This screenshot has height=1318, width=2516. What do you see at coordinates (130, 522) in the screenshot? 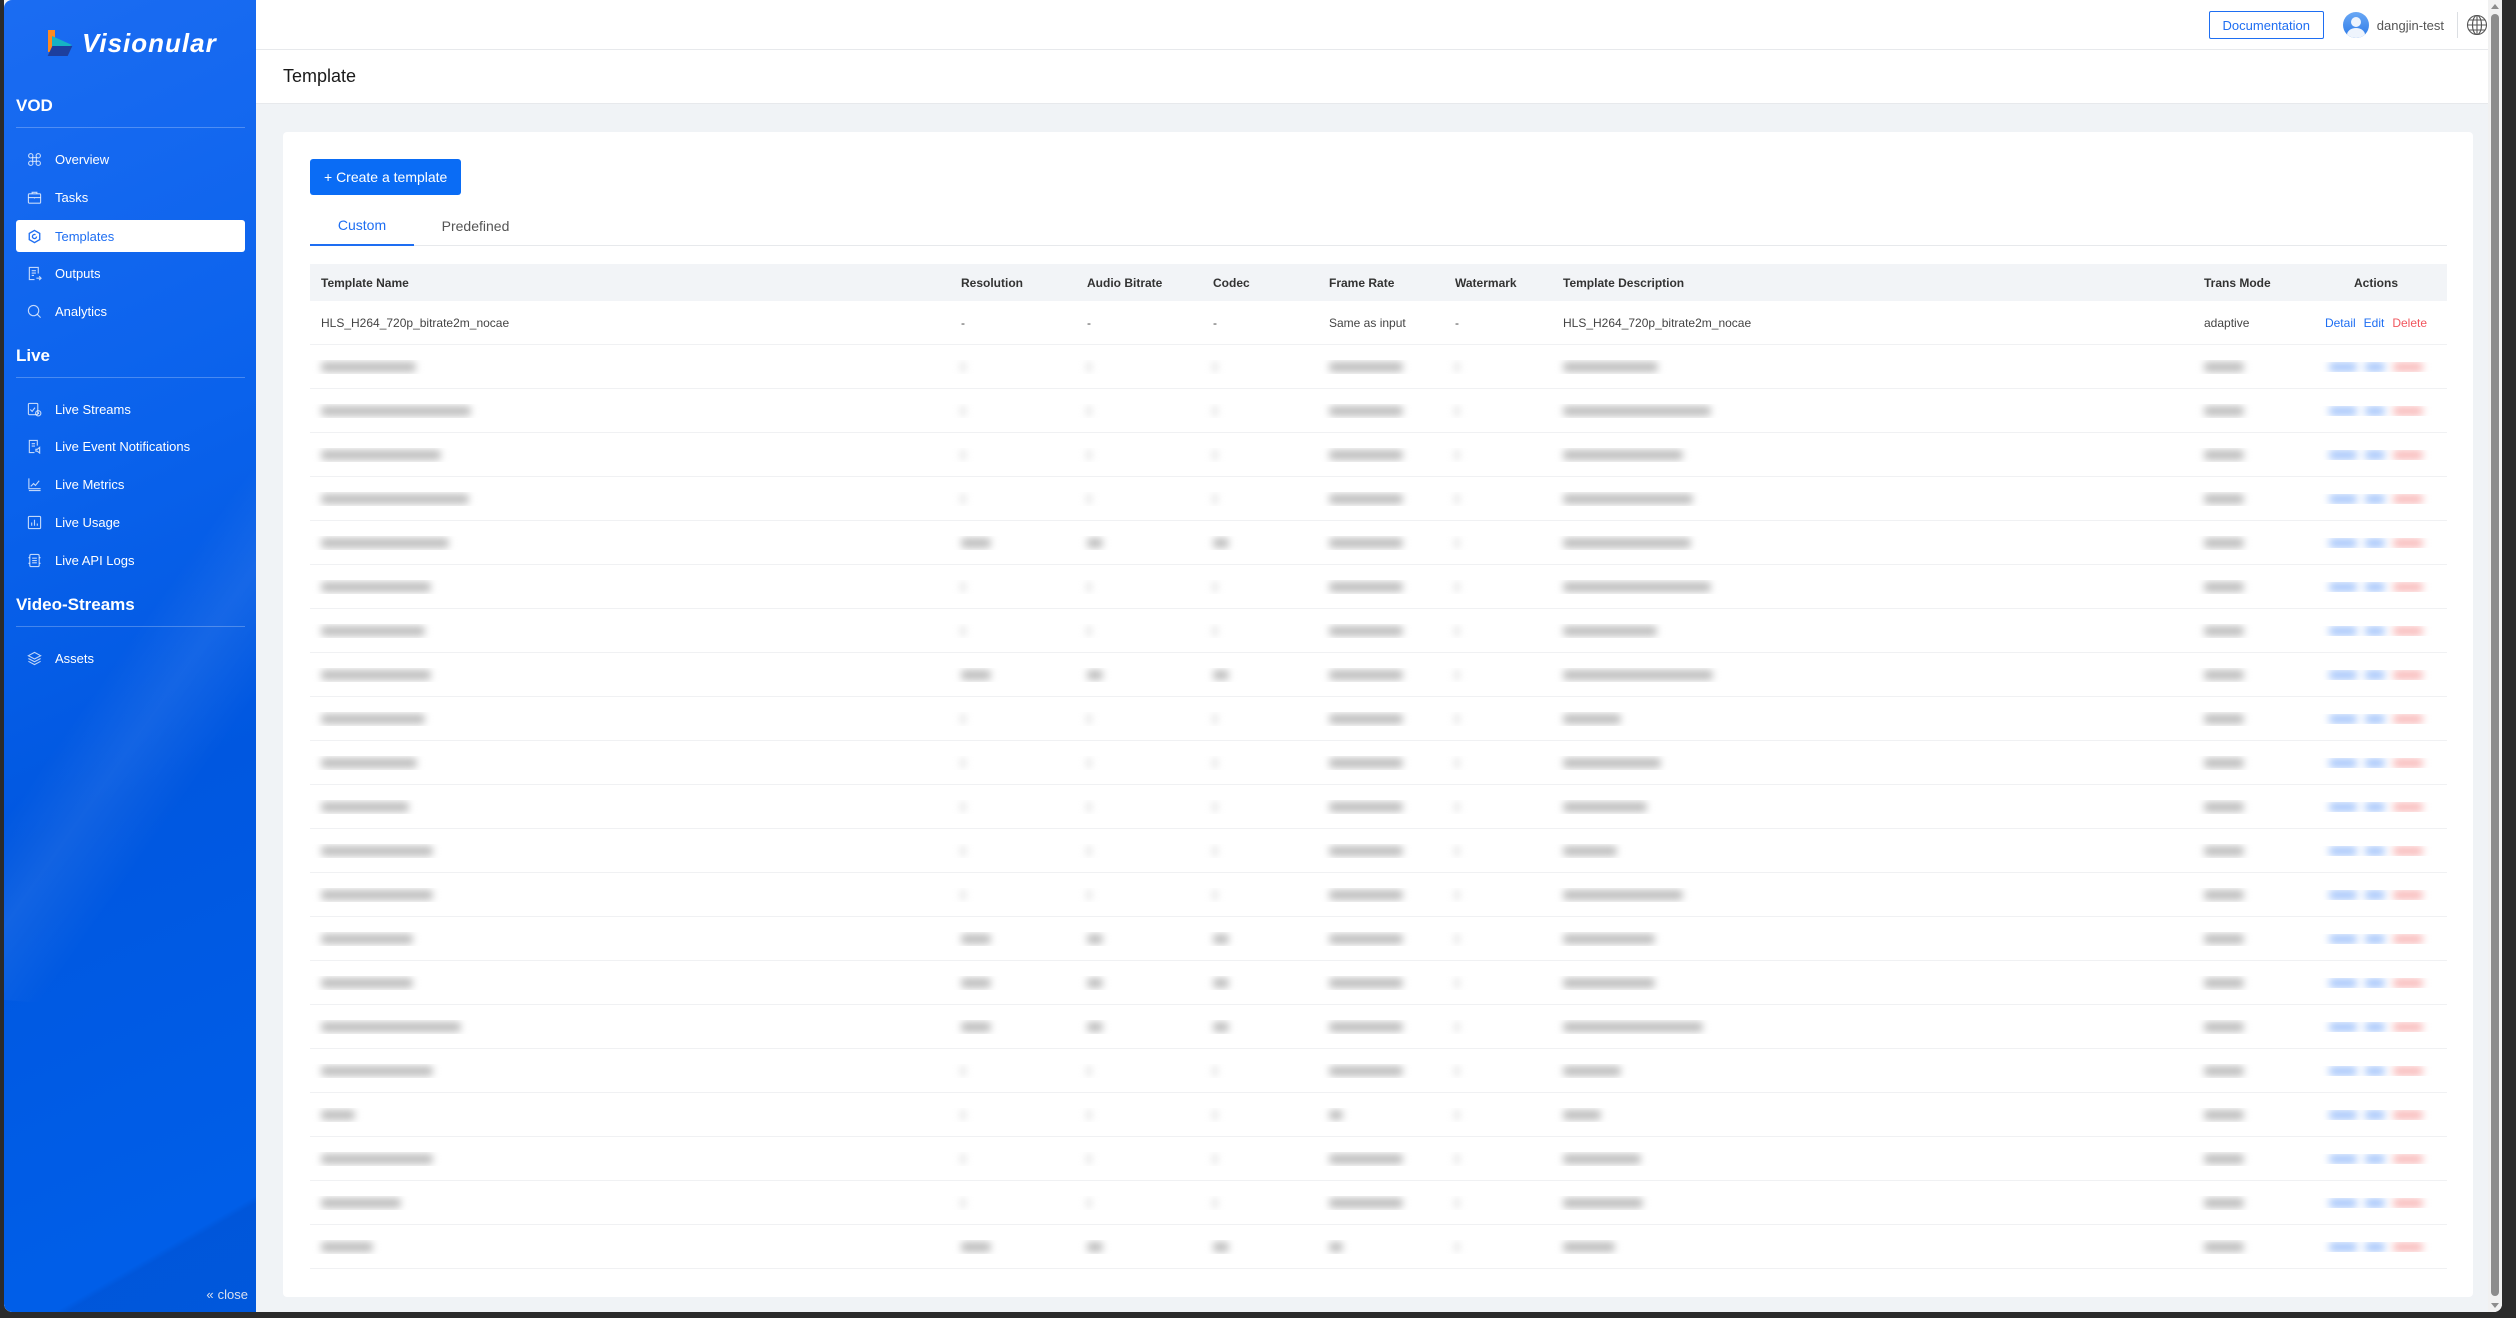
I see `sidebar-item-live-usage: Live Usage` at bounding box center [130, 522].